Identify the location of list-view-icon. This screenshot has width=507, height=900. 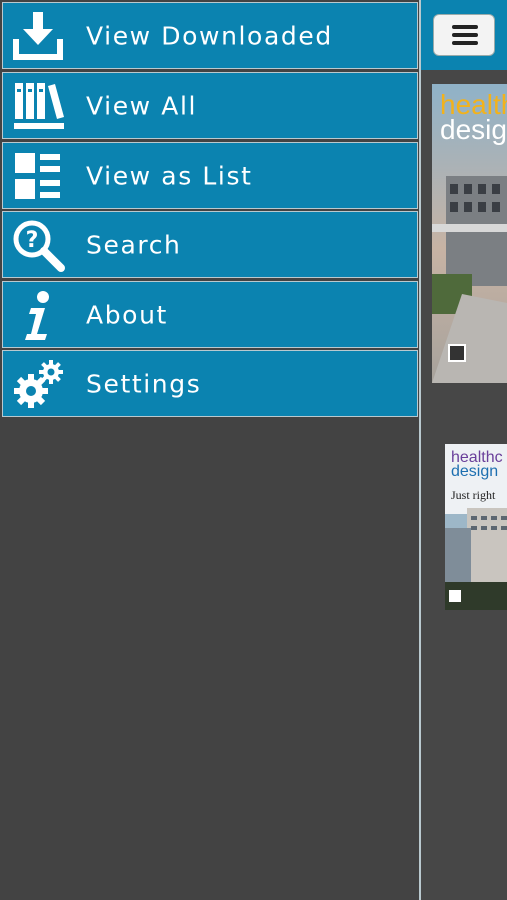
(38, 176).